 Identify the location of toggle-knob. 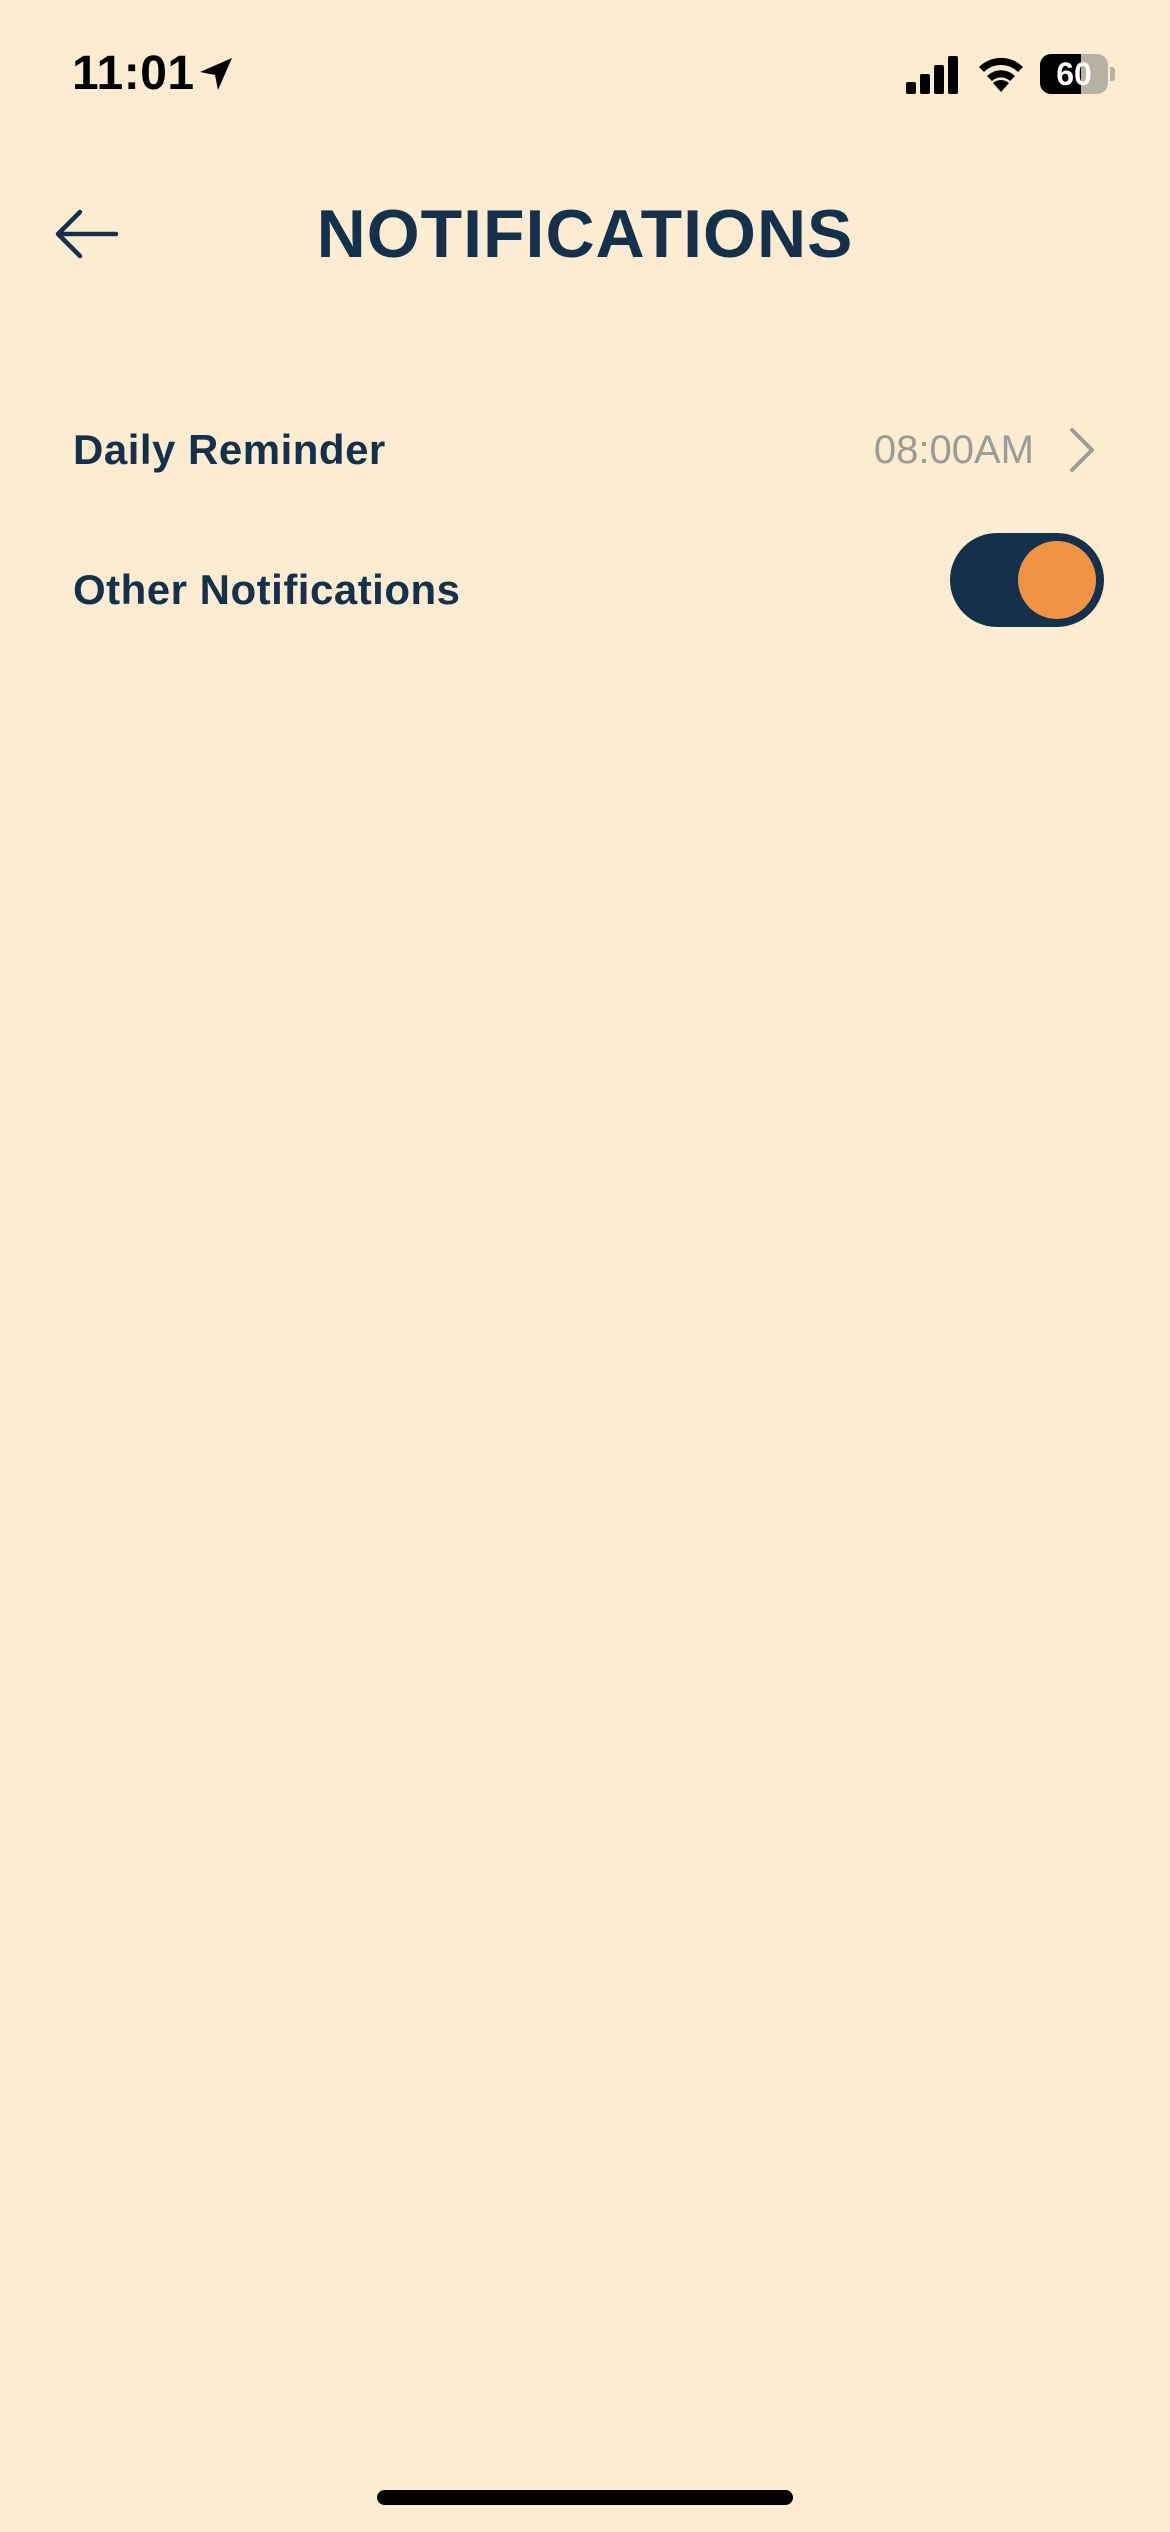
(1057, 580).